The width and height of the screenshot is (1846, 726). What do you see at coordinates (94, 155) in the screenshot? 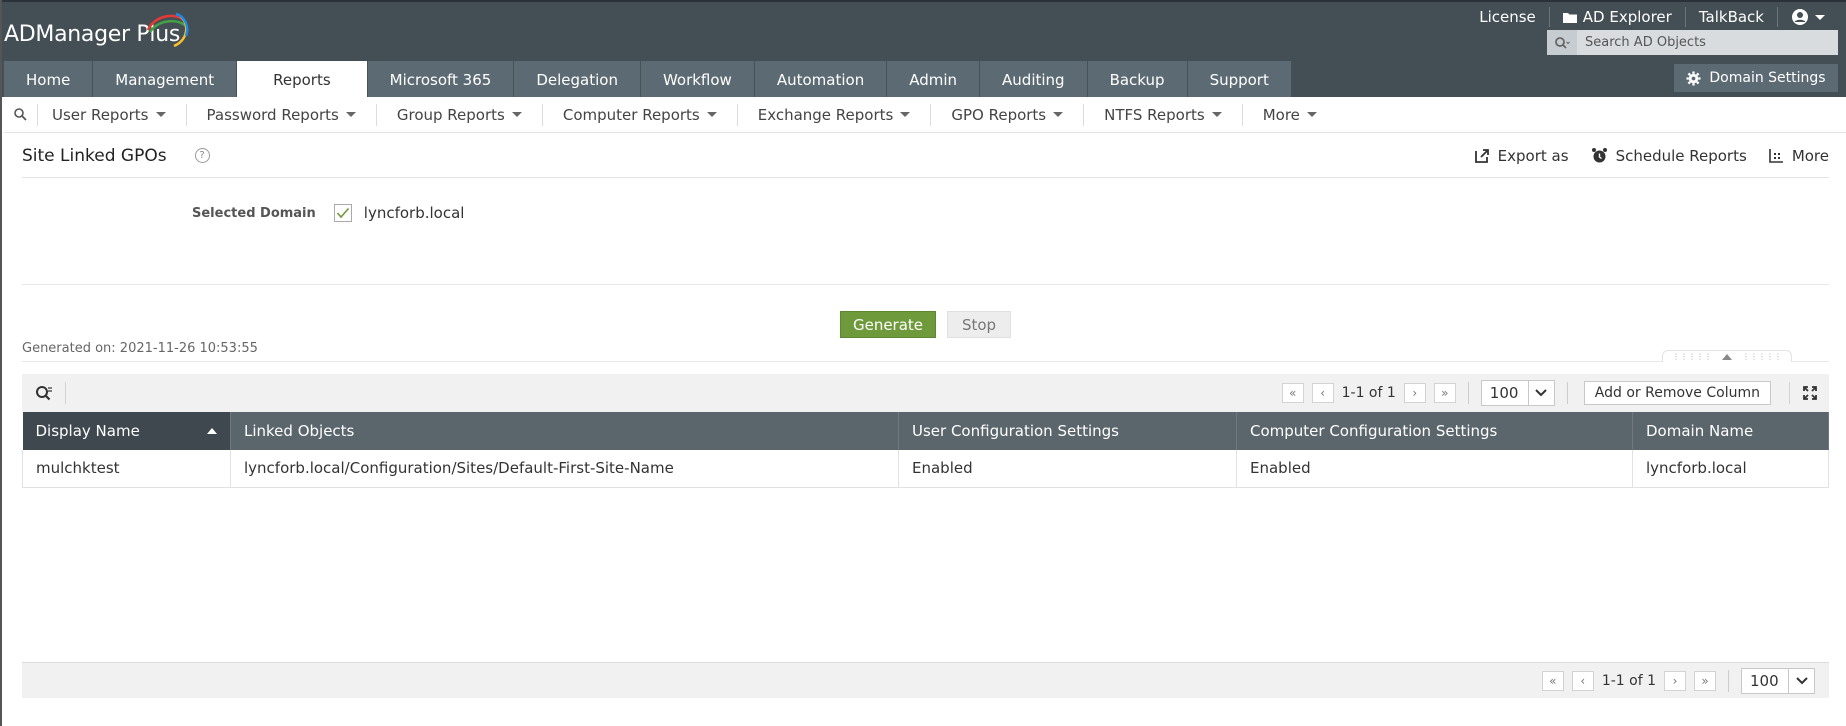
I see `page-title: Site Linked GPOs` at bounding box center [94, 155].